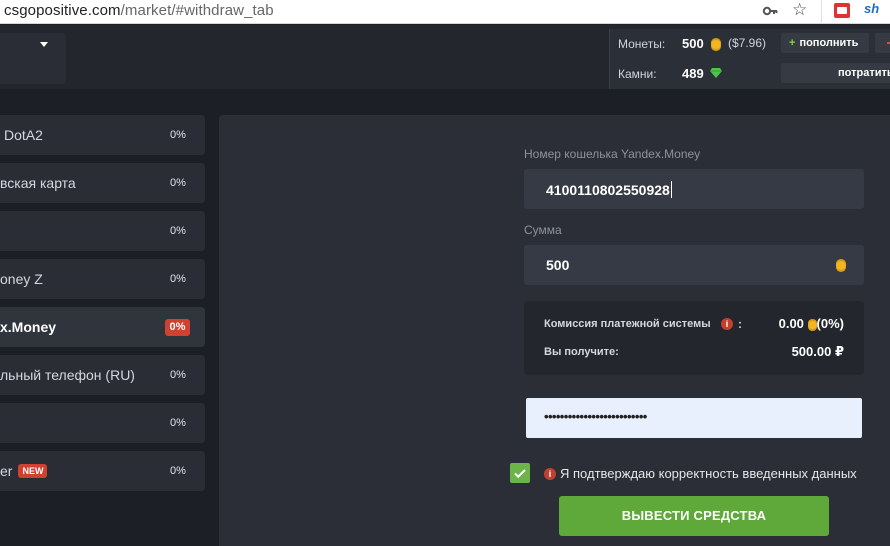 The width and height of the screenshot is (890, 546). I want to click on amount-value: 500, so click(558, 265).